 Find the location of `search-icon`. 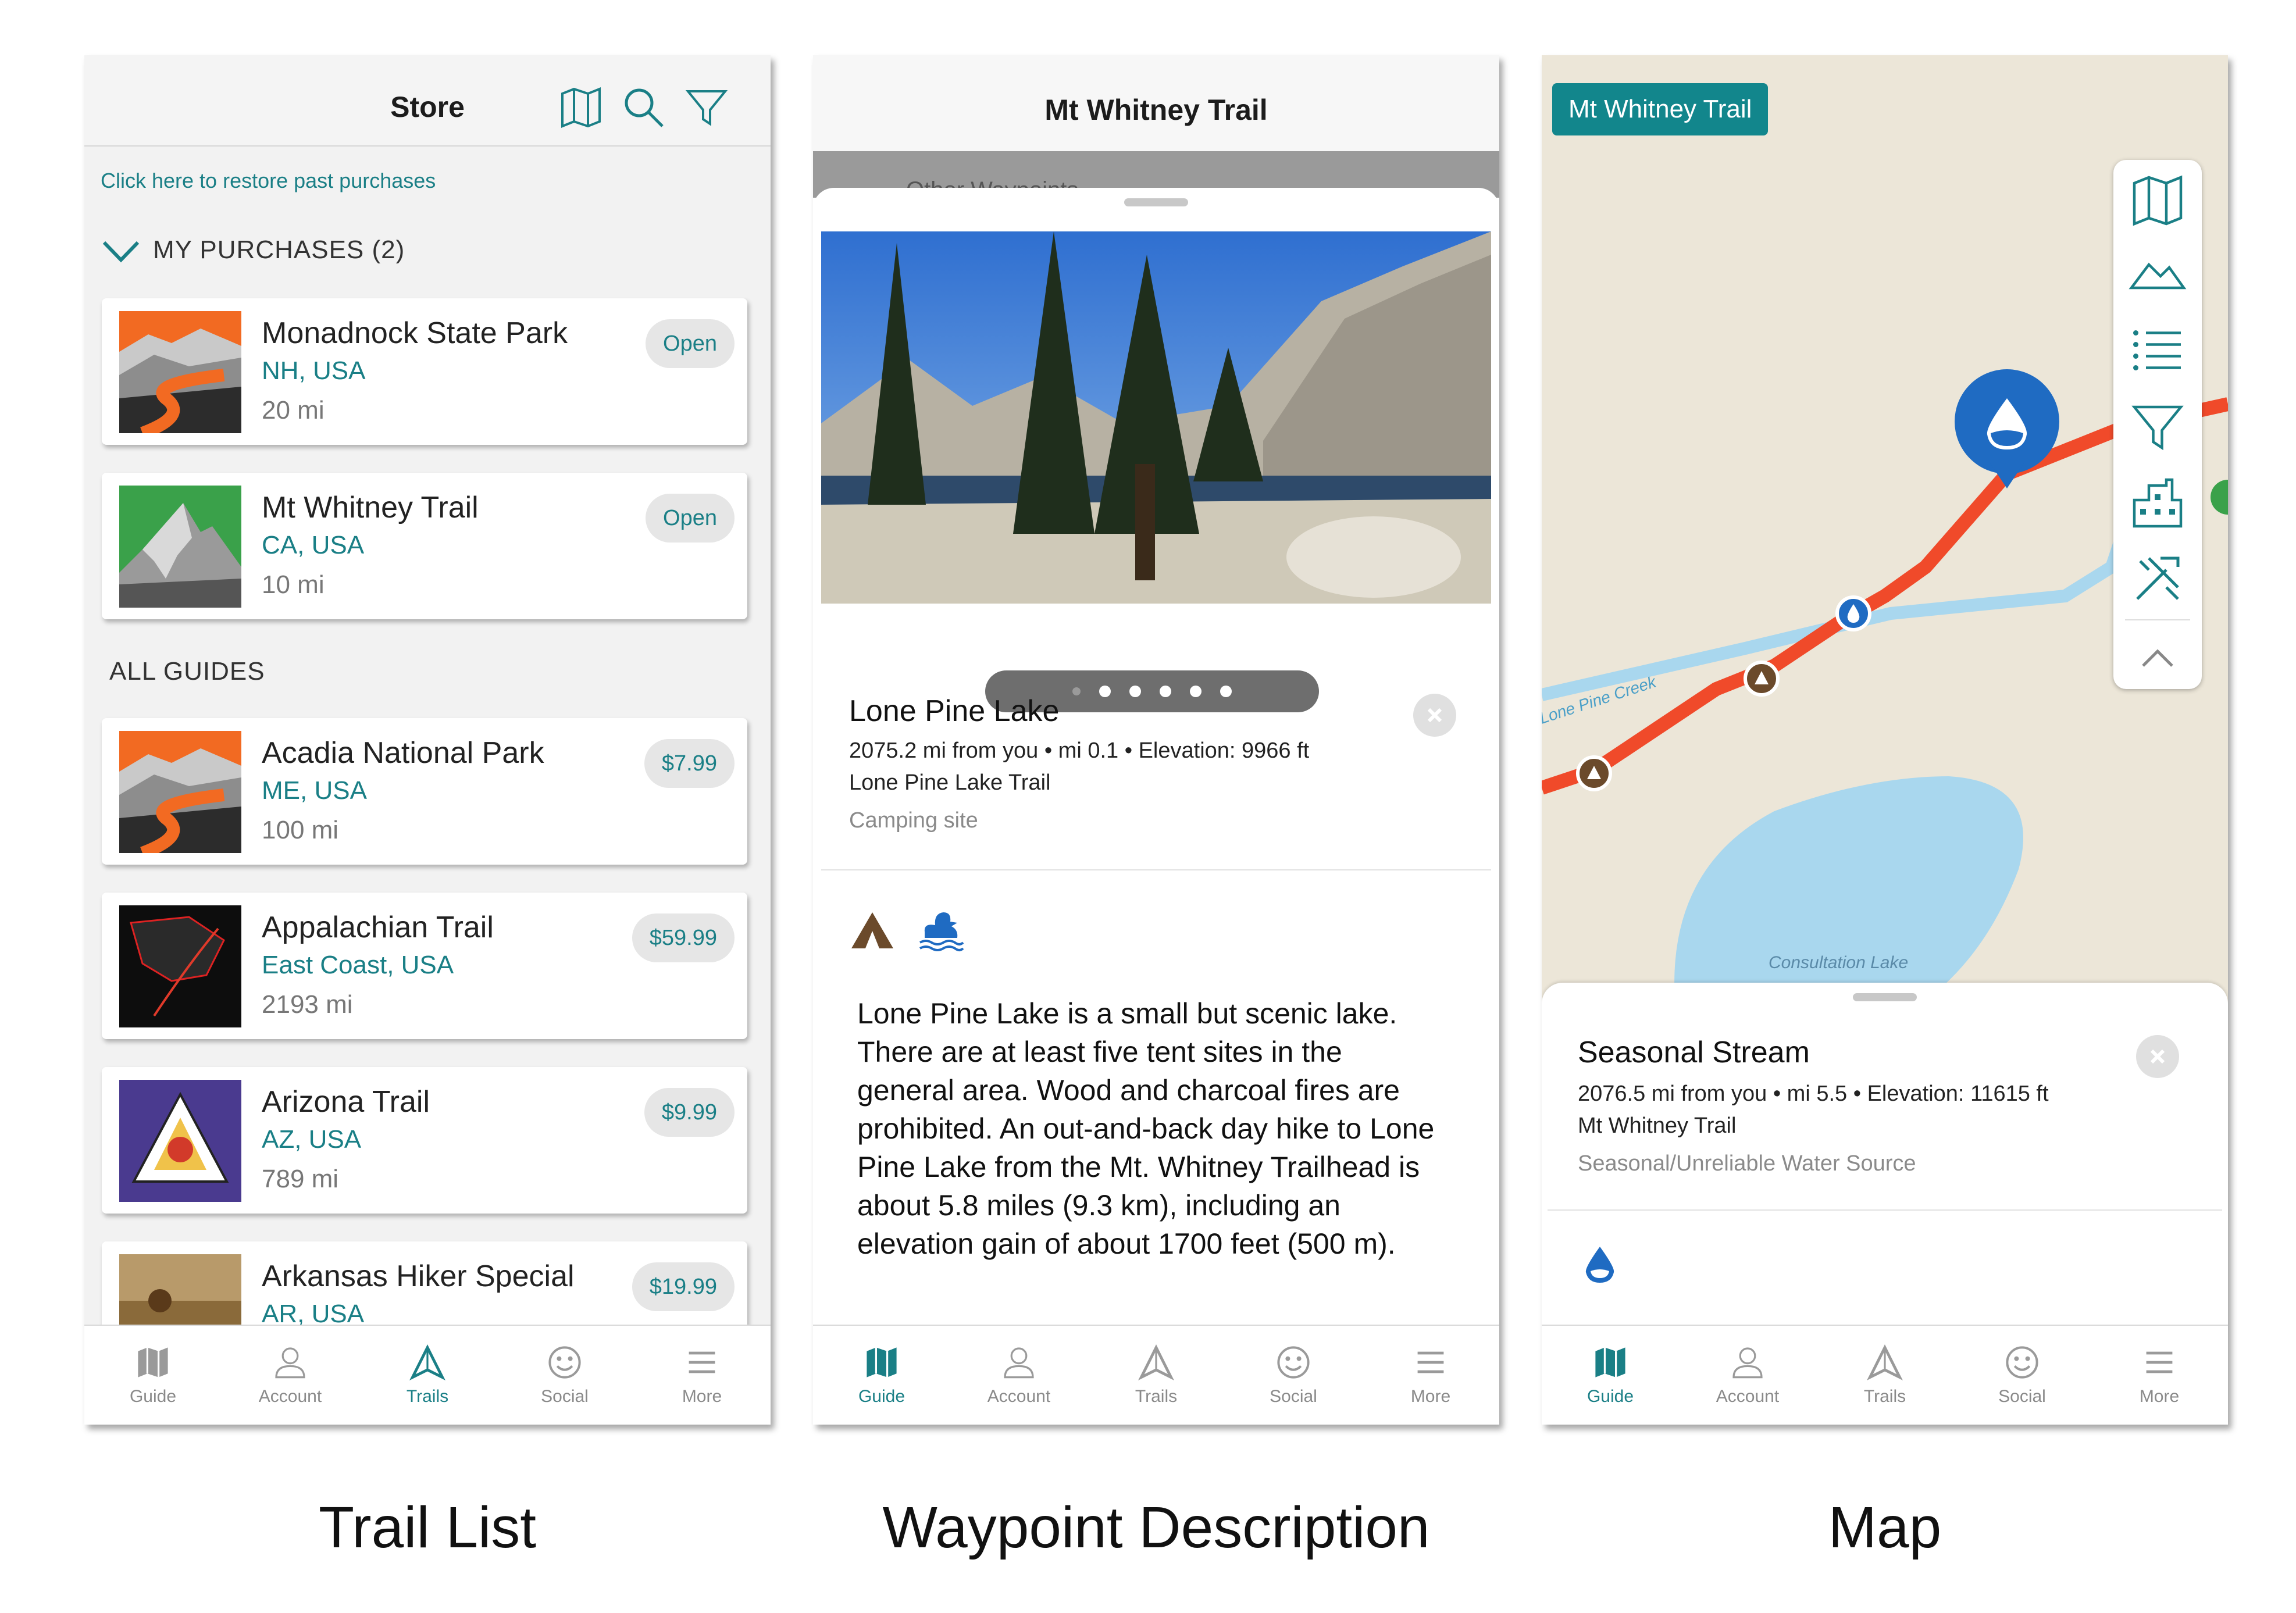

search-icon is located at coordinates (644, 108).